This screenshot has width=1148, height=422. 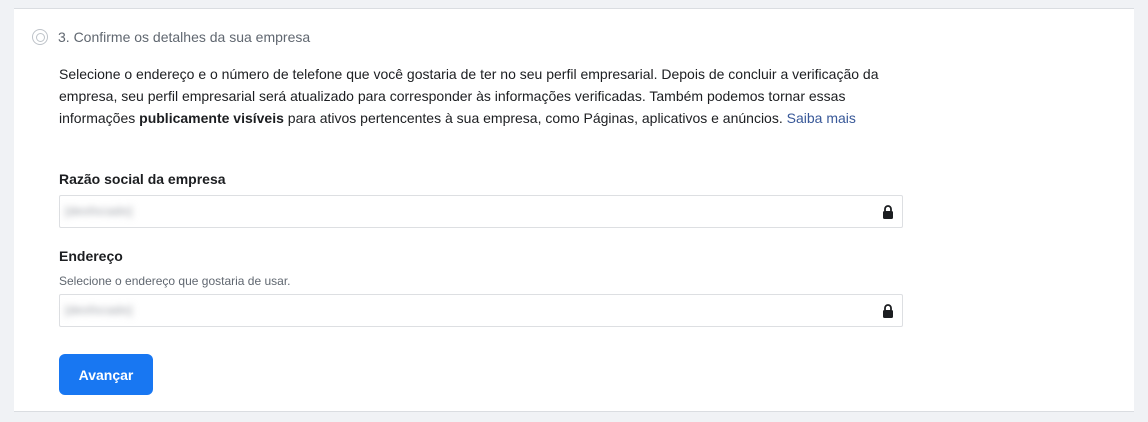 What do you see at coordinates (91, 256) in the screenshot?
I see `address-label: Endereço` at bounding box center [91, 256].